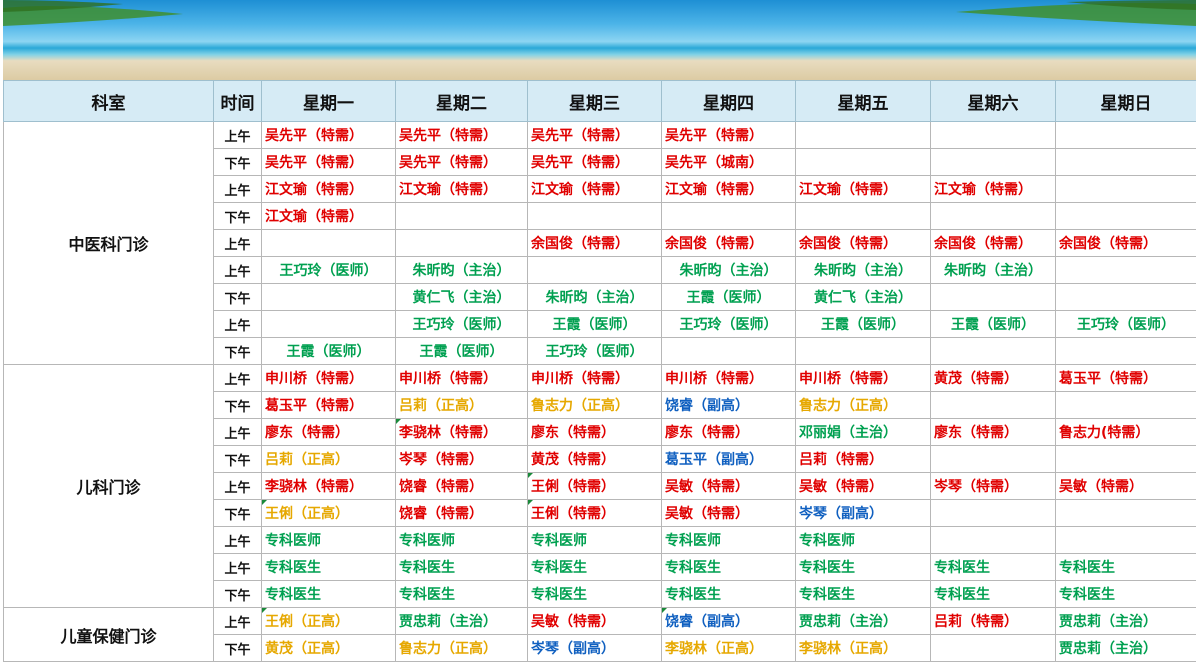 The width and height of the screenshot is (1196, 664). What do you see at coordinates (863, 297) in the screenshot?
I see `schedule-cell: 黄仁飞（主治）` at bounding box center [863, 297].